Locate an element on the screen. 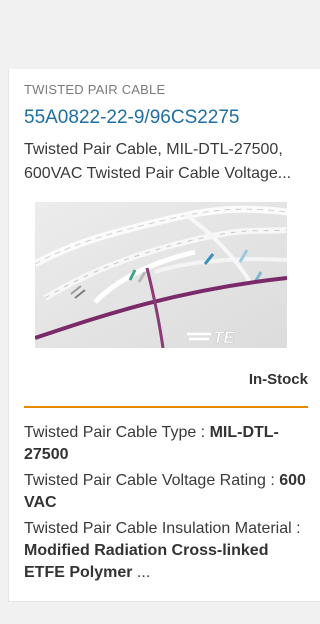 The height and width of the screenshot is (624, 320). product-category: TWISTED PAIR CABLE is located at coordinates (95, 89).